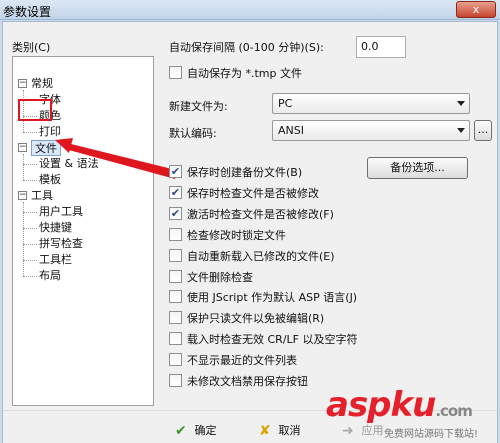 This screenshot has height=443, width=500. Describe the element at coordinates (272, 339) in the screenshot. I see `option-label: 载入时检查无效 CR/LF 以及空字符` at that location.